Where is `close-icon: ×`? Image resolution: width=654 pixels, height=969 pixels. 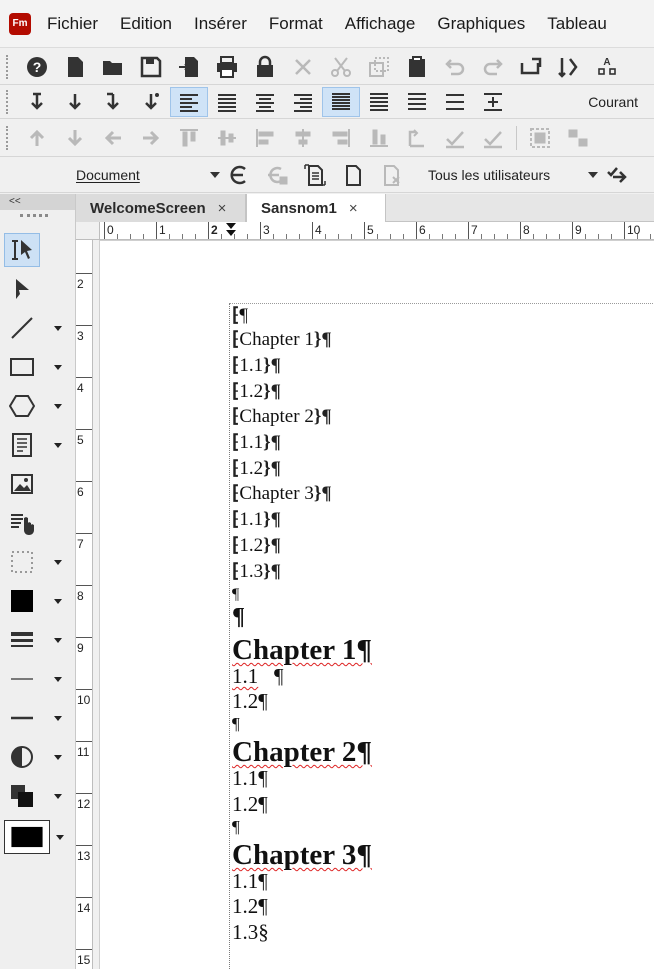
close-icon: × is located at coordinates (353, 208).